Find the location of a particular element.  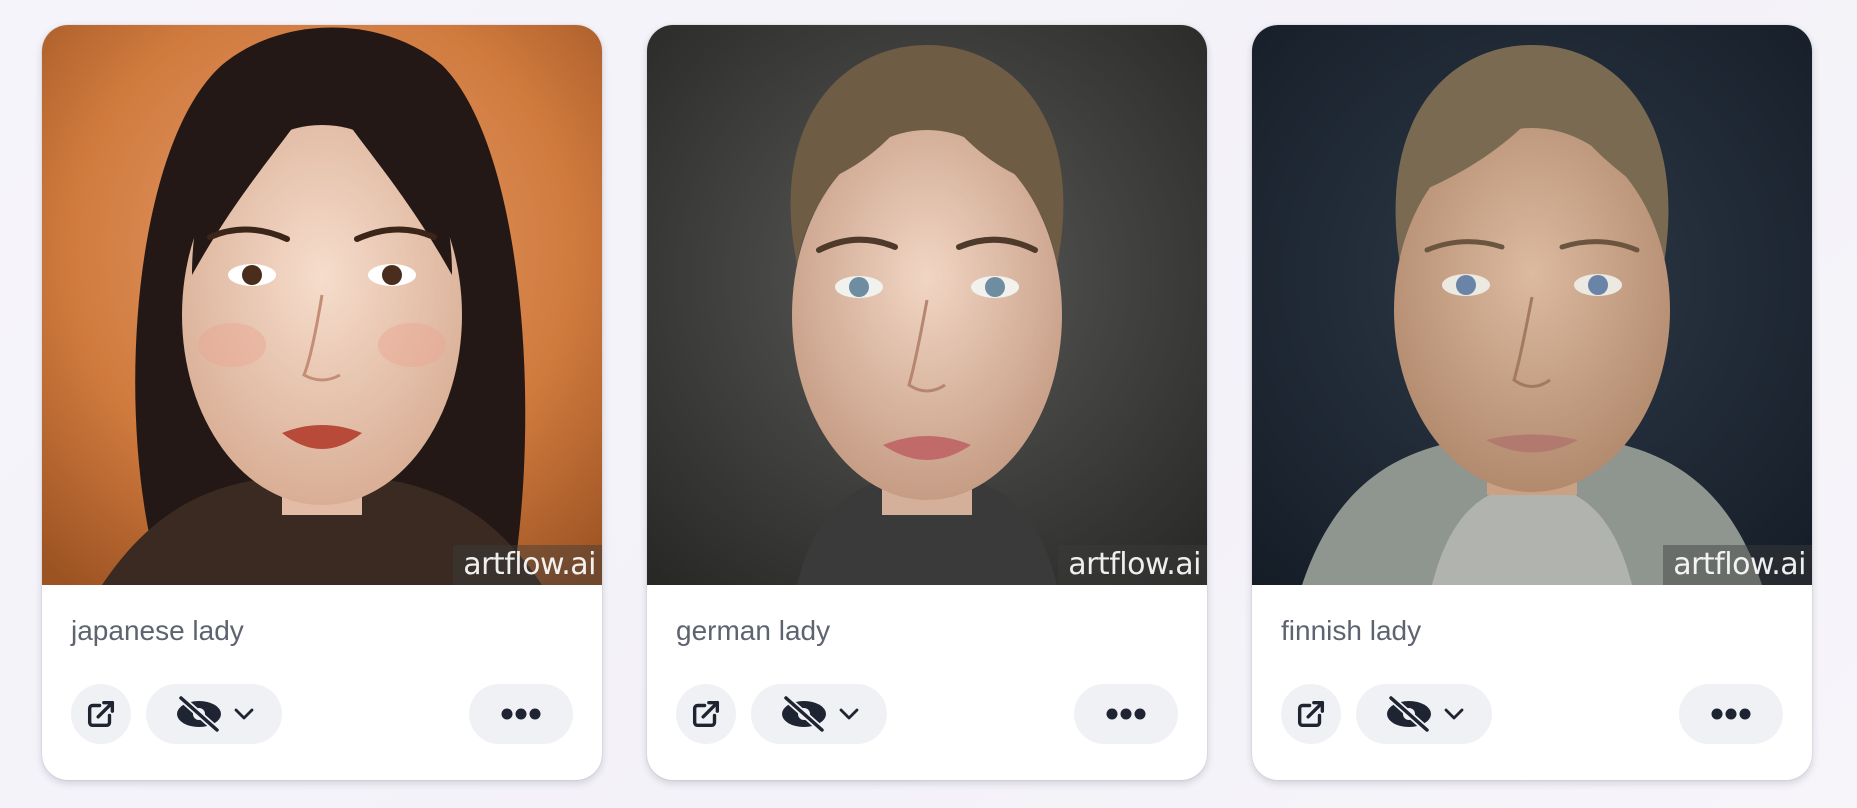

card-title: finnish lady is located at coordinates (1351, 630).